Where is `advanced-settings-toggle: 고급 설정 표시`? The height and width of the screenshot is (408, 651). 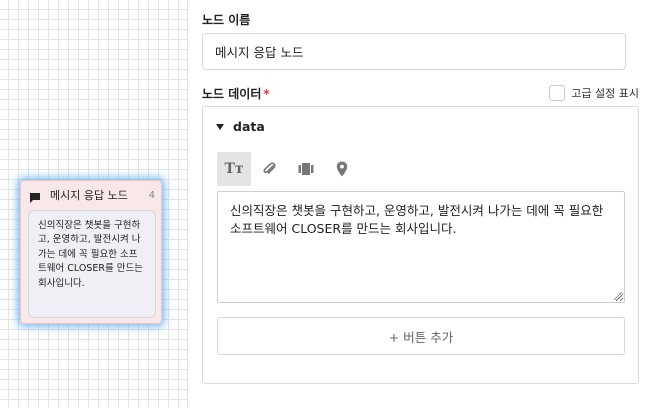
advanced-settings-toggle: 고급 설정 표시 is located at coordinates (594, 93).